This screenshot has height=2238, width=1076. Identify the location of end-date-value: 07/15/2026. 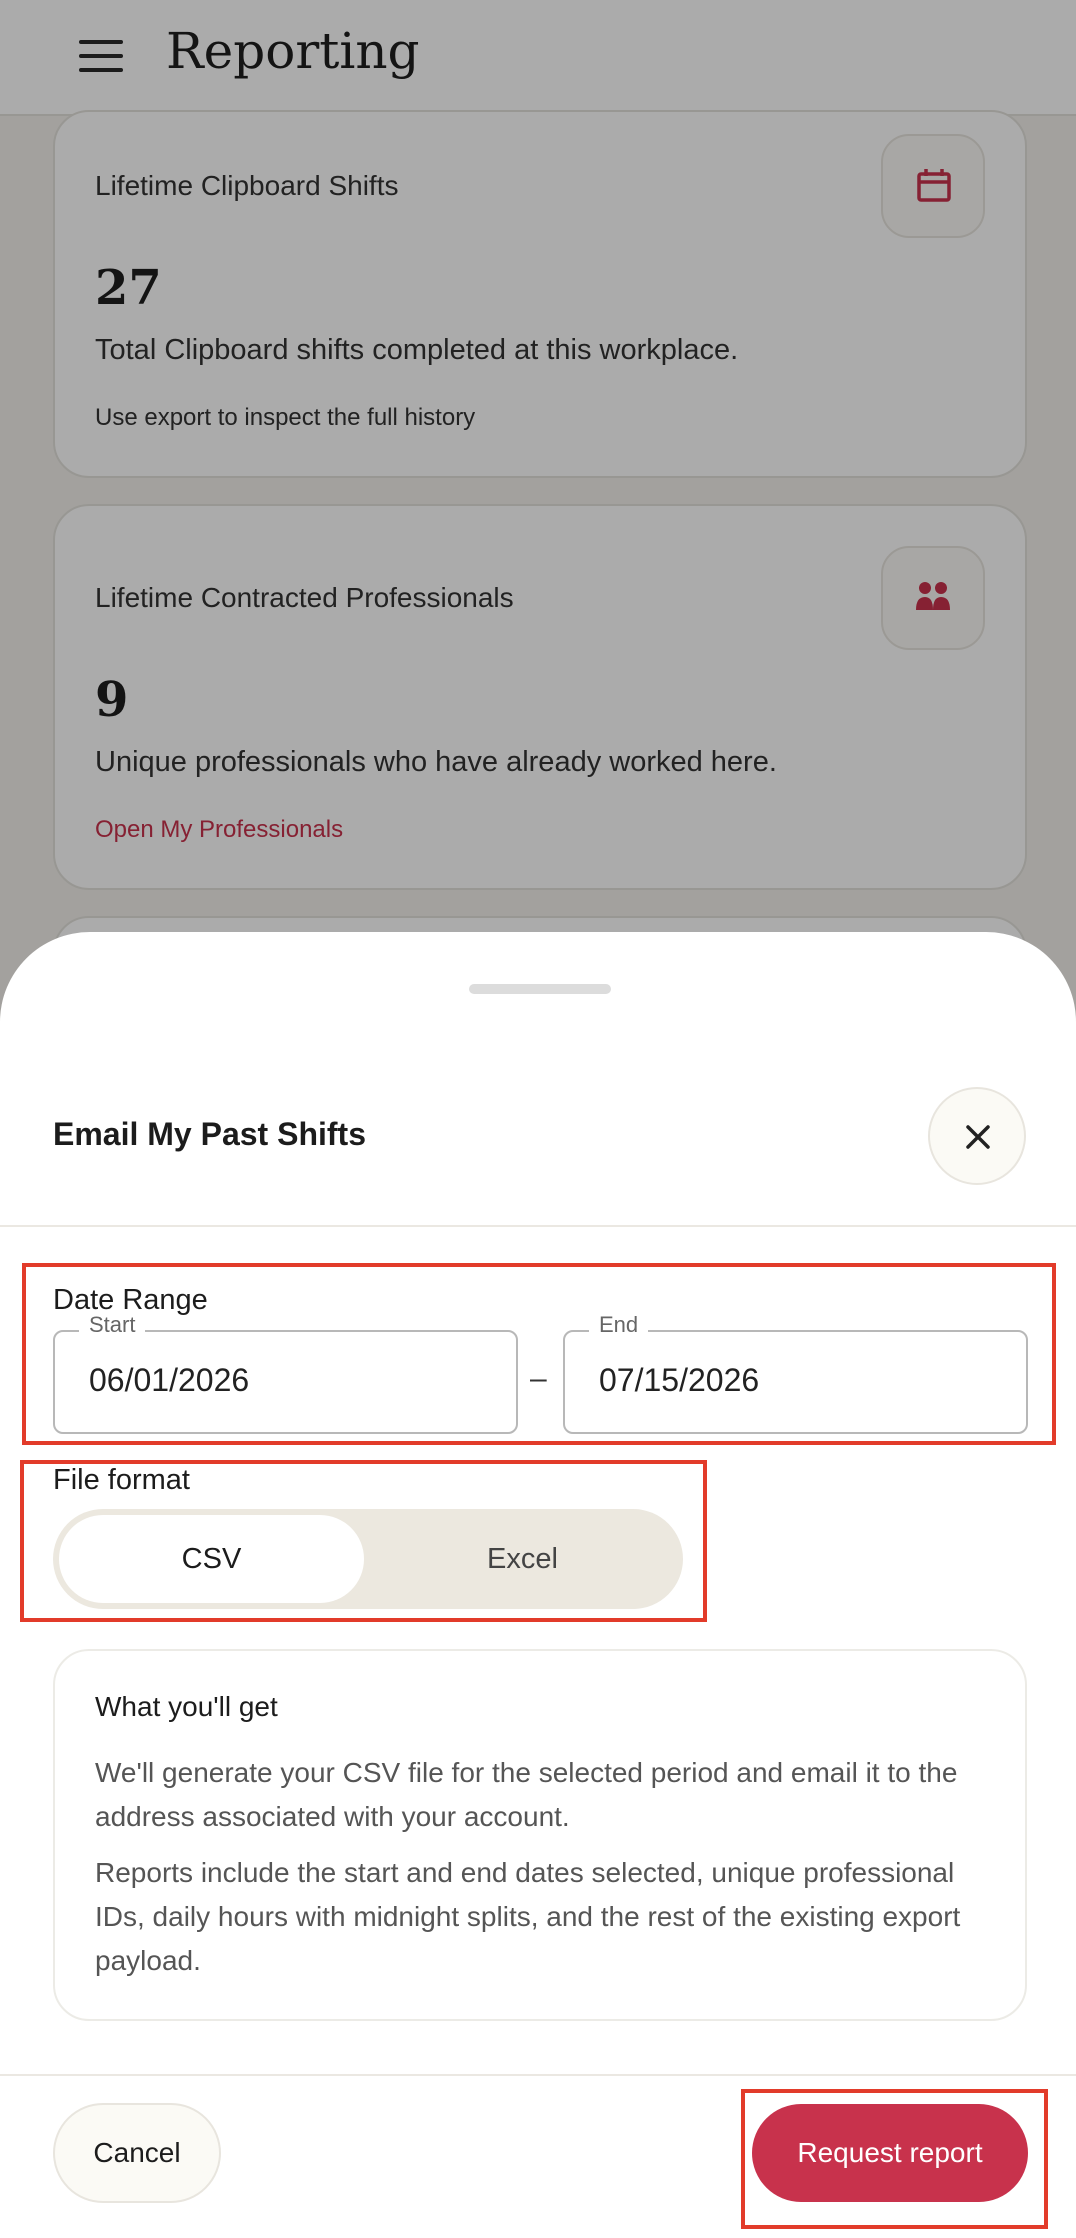
(679, 1380).